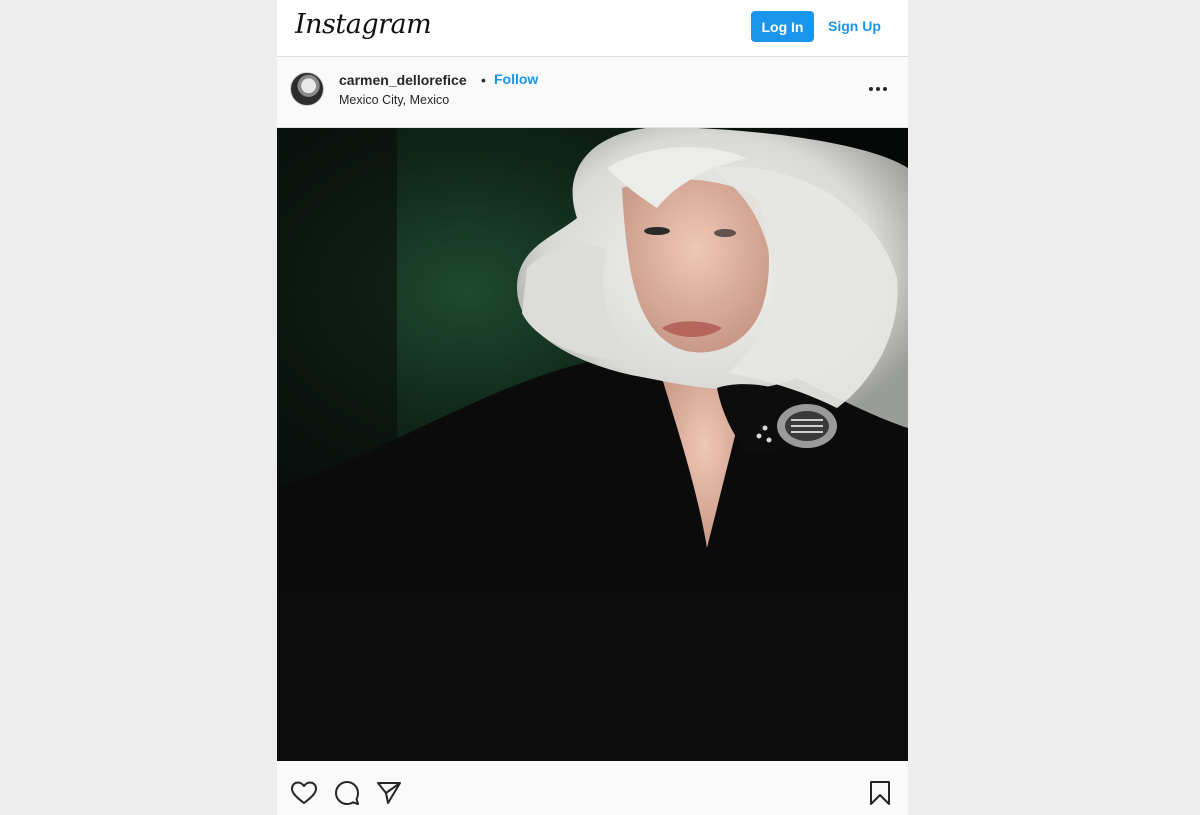 The height and width of the screenshot is (815, 1200). What do you see at coordinates (782, 26) in the screenshot?
I see `login-button: Log In` at bounding box center [782, 26].